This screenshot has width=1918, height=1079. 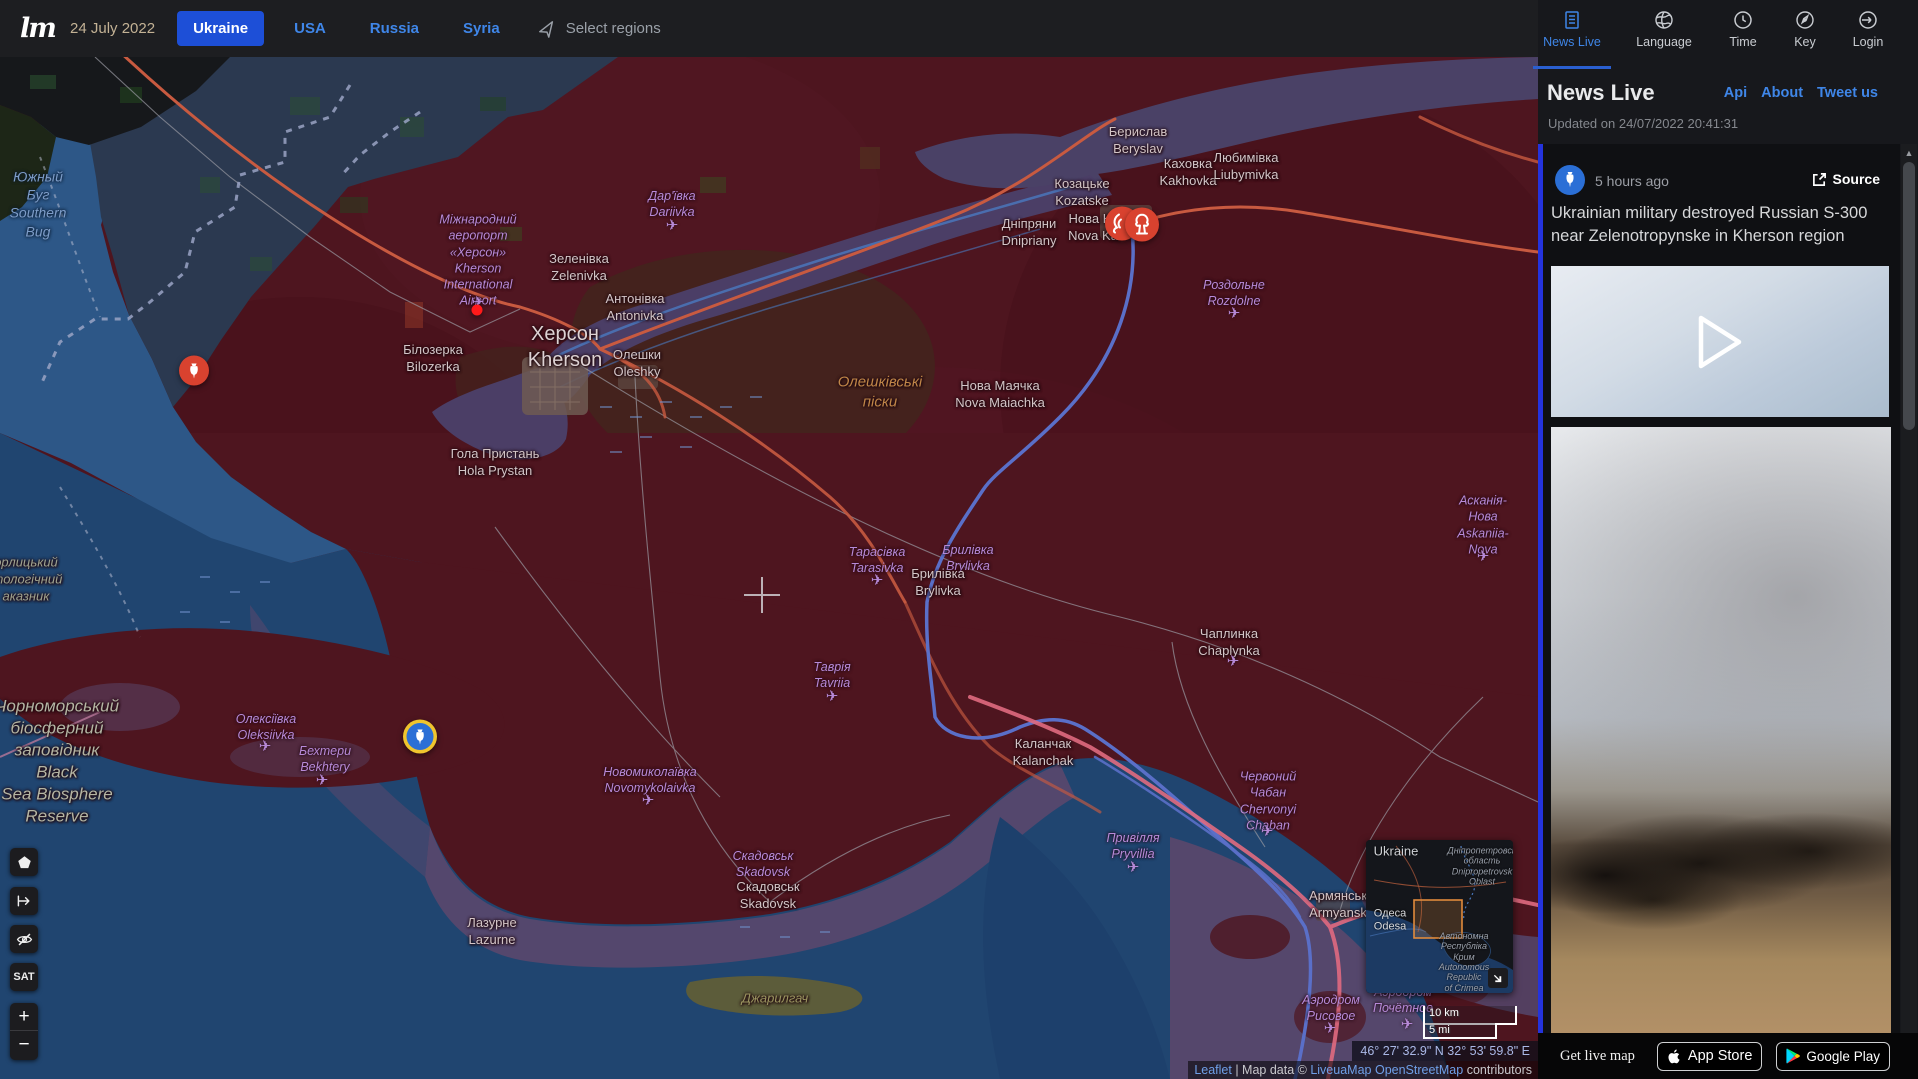 I want to click on nav-tab-language: Language, so click(x=1664, y=28).